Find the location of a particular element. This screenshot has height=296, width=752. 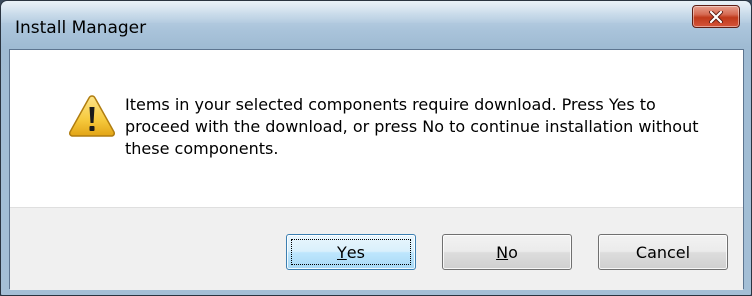

cancel-label: Cancel is located at coordinates (663, 252).